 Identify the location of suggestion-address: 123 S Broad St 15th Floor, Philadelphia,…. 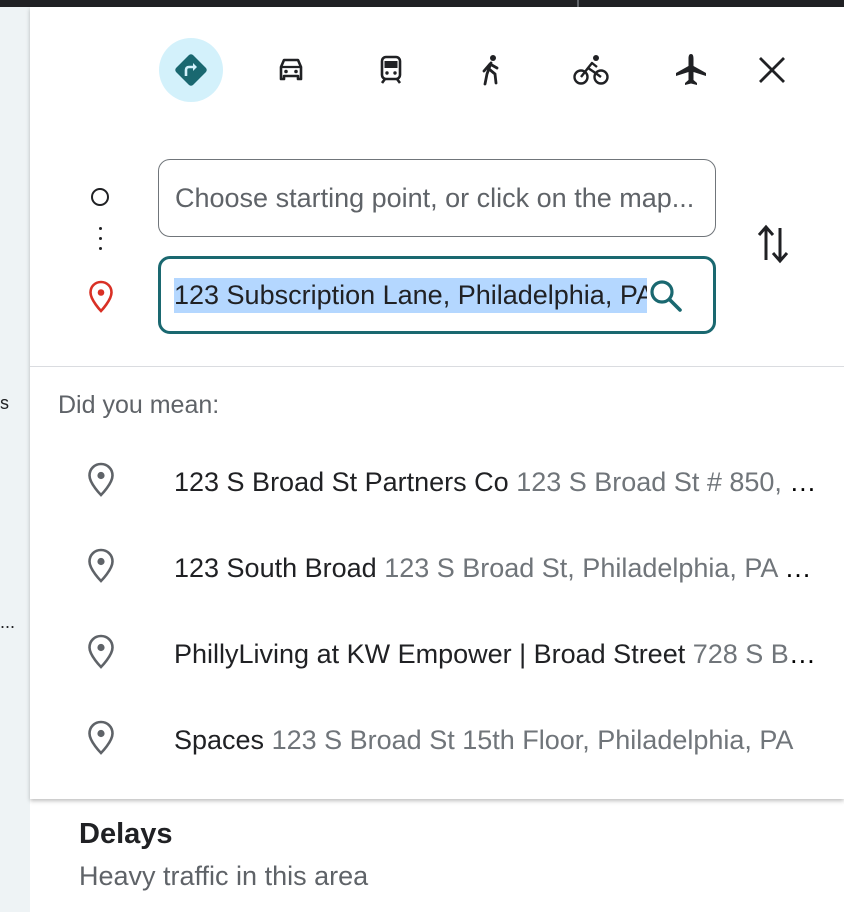
(532, 740).